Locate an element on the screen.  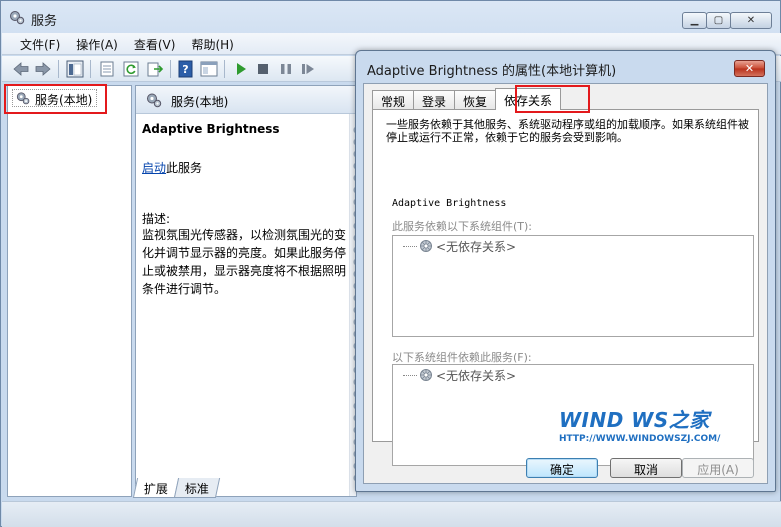
pause-icon is located at coordinates (286, 69).